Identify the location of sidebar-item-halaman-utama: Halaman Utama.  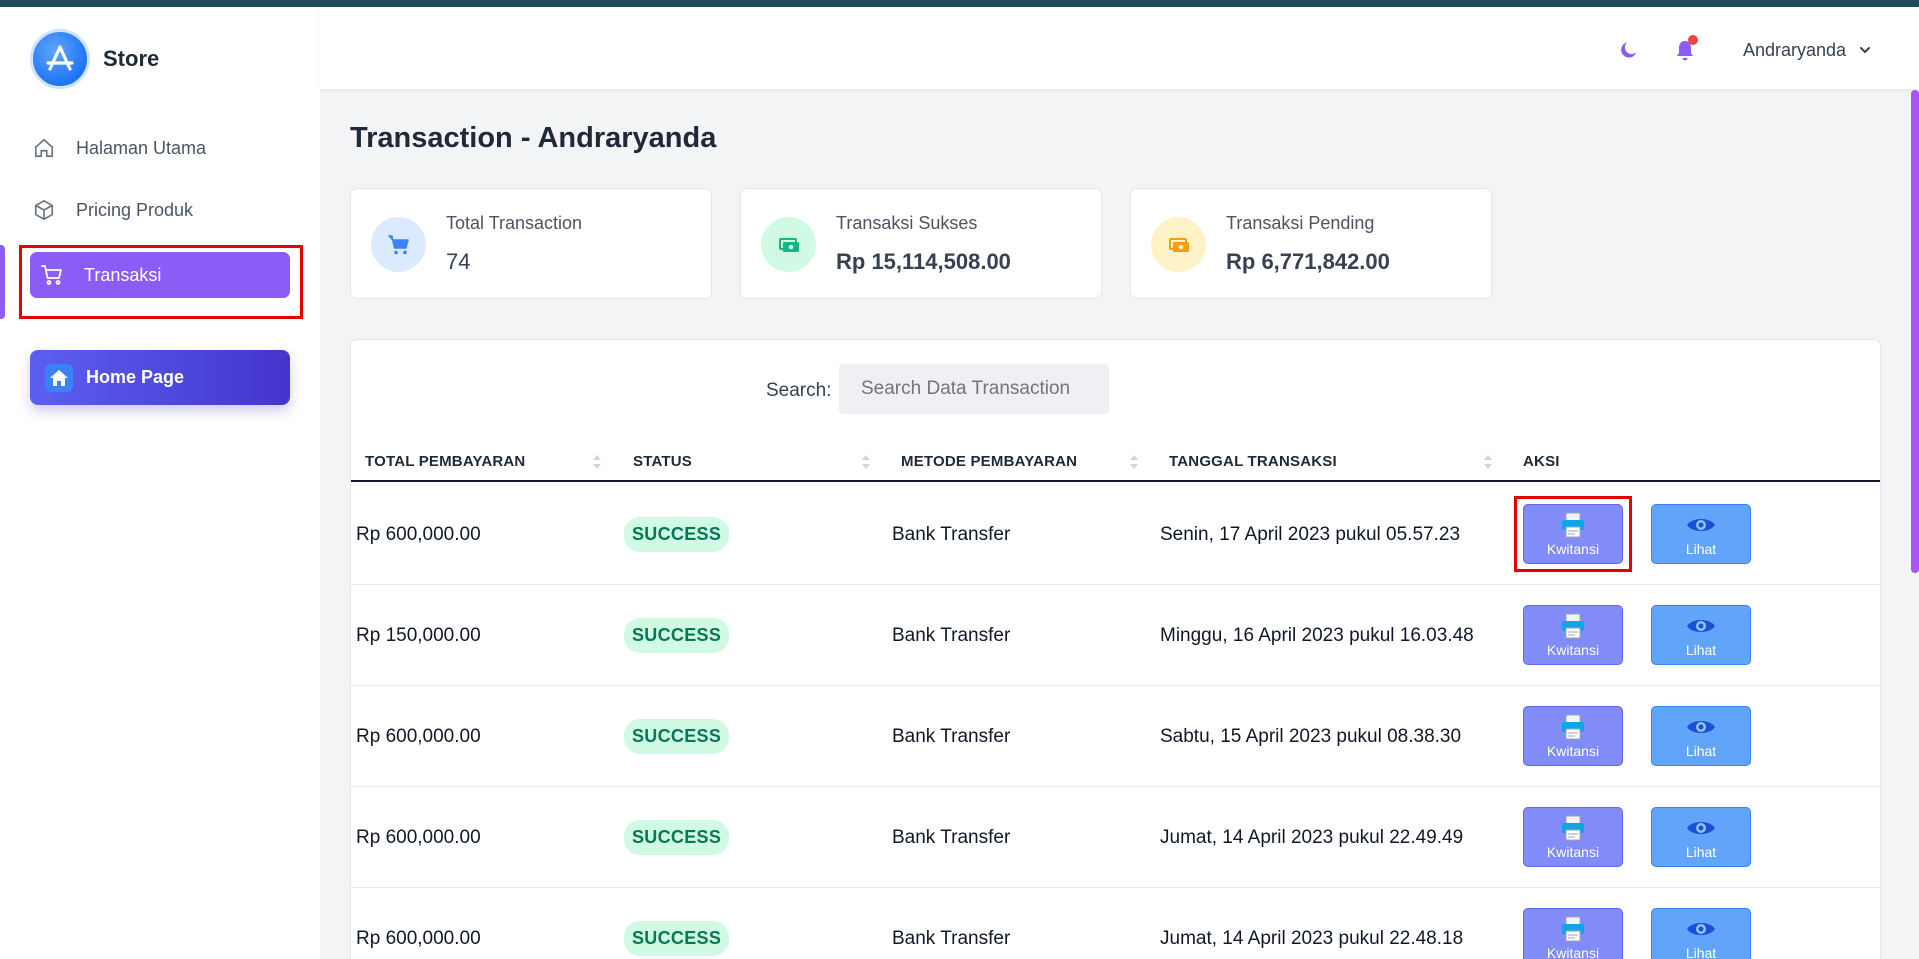
(160, 148).